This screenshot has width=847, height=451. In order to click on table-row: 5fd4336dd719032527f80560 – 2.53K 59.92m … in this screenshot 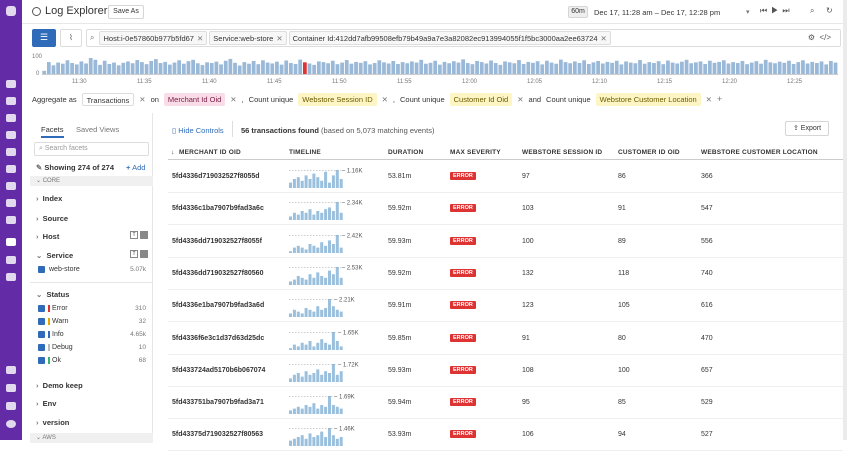, I will do `click(505, 274)`.